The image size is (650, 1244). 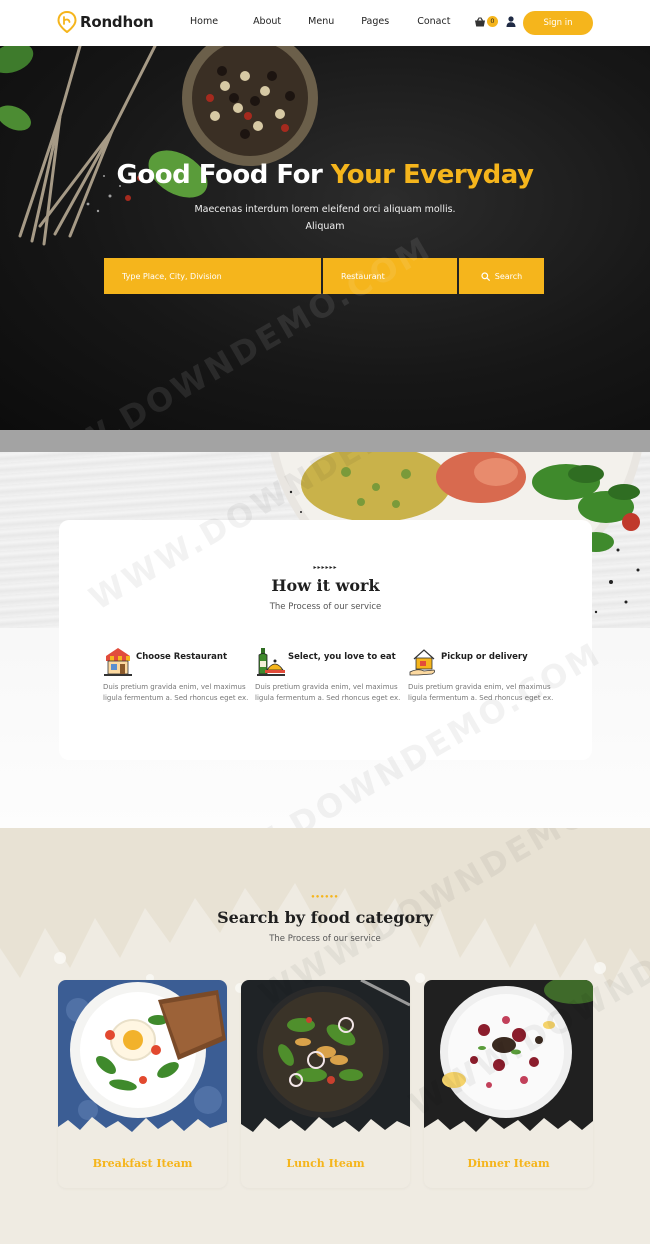 I want to click on location-input: Type Place, City, Division, so click(x=212, y=276).